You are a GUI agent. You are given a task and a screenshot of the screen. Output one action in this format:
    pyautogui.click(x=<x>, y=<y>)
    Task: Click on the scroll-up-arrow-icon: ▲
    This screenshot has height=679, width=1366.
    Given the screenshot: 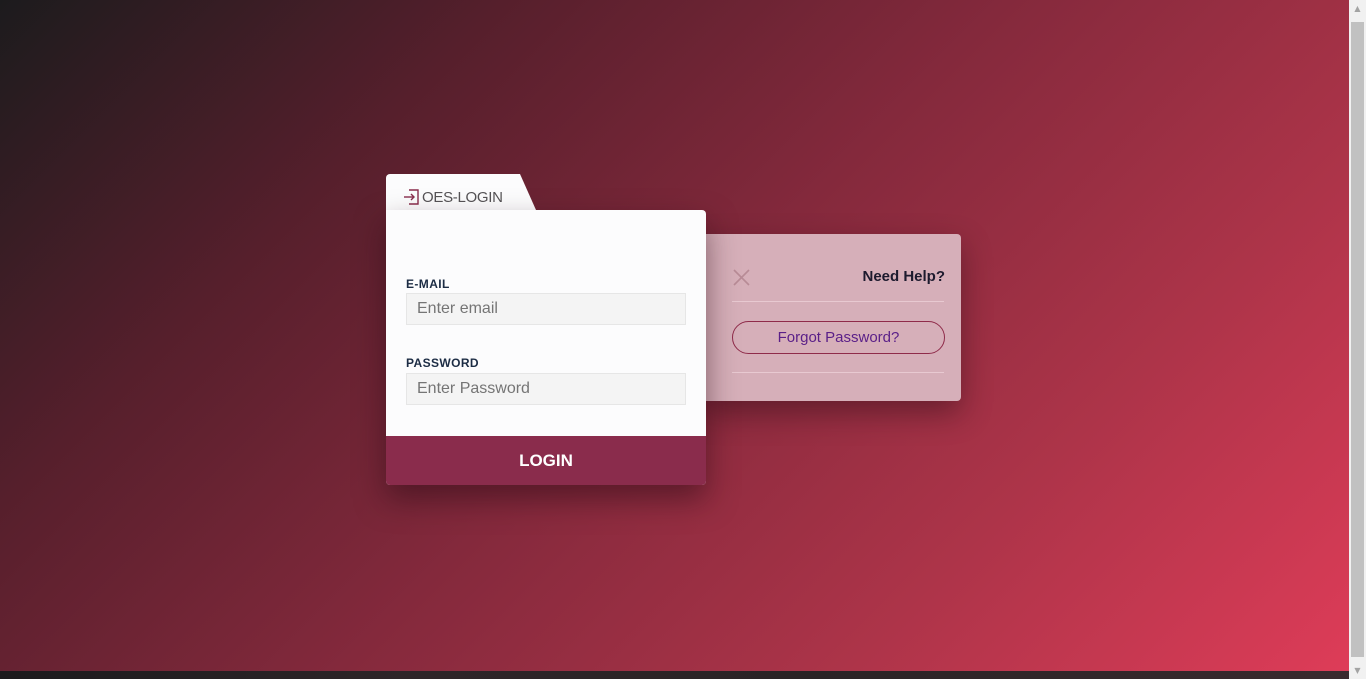 What is the action you would take?
    pyautogui.click(x=1357, y=8)
    